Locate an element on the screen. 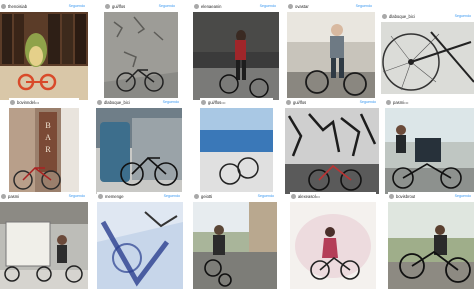  svg-text: R is located at coordinates (48, 149).